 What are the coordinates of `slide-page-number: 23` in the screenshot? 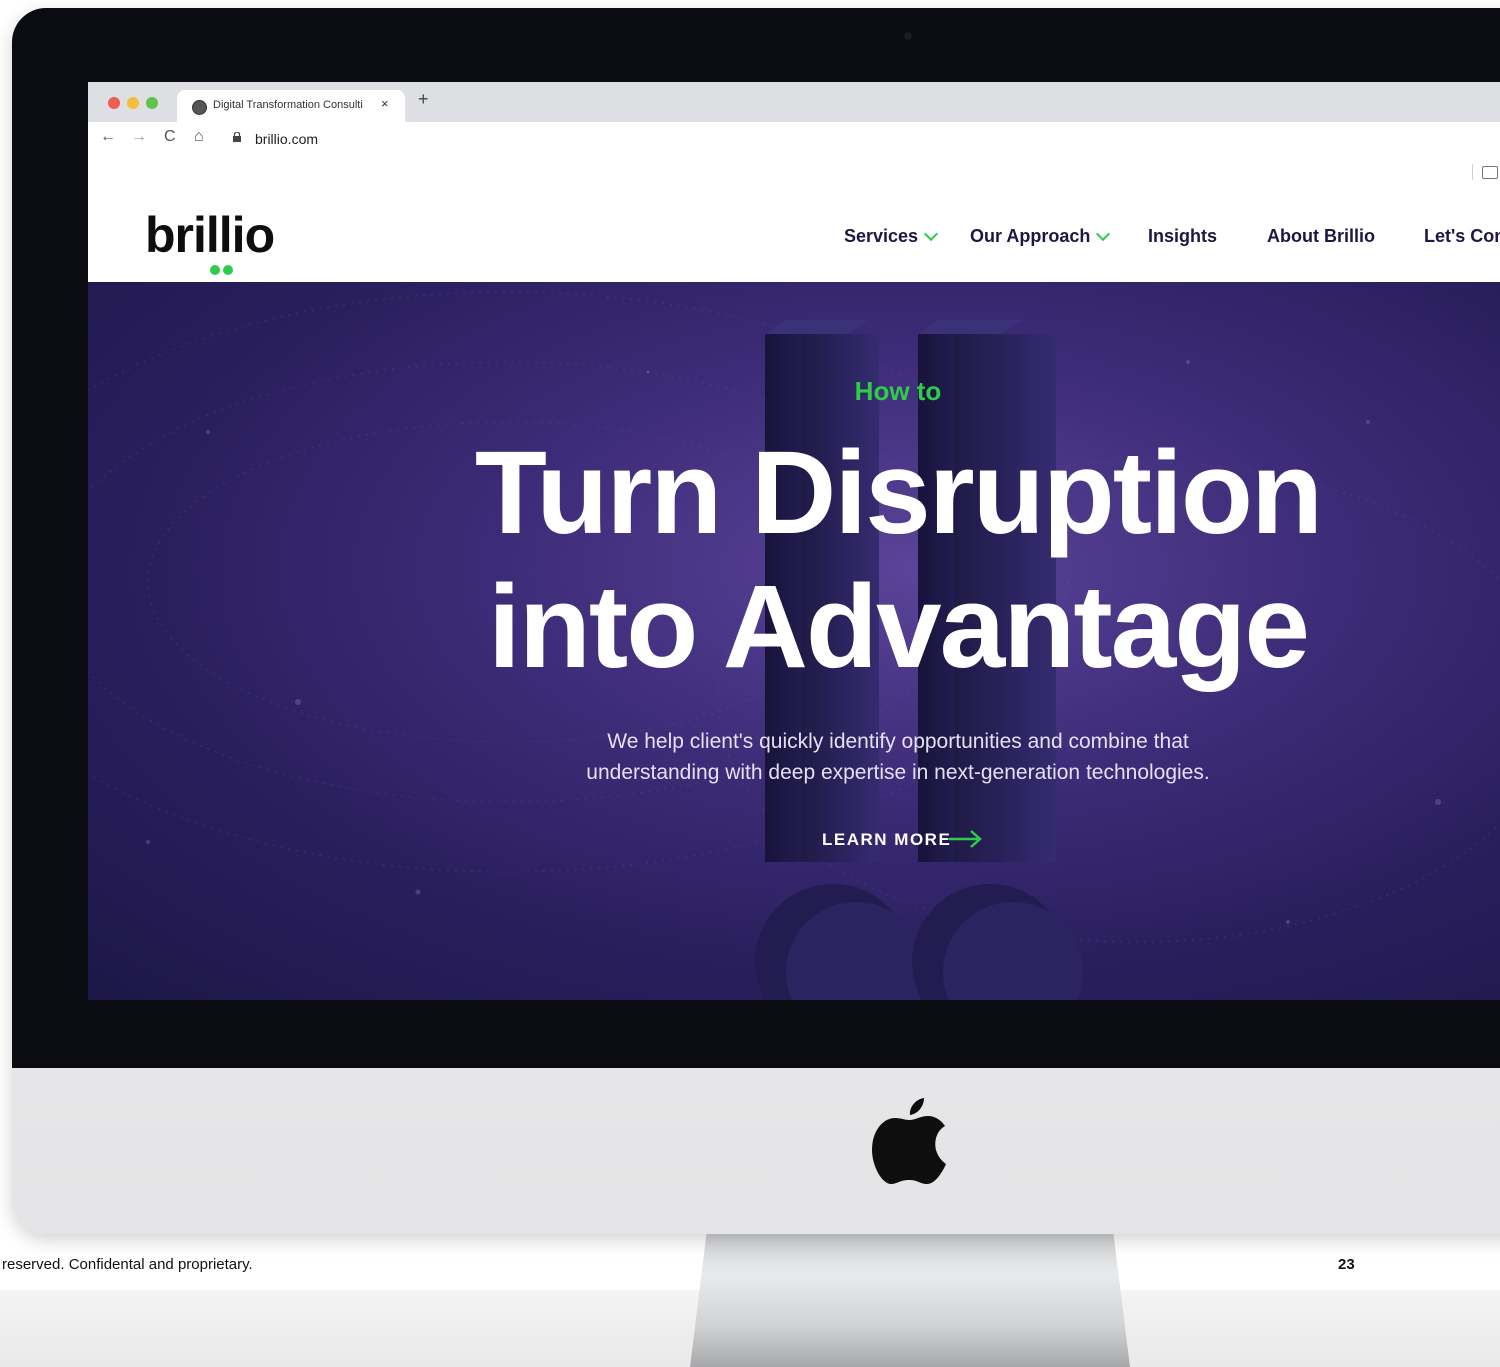 It's located at (1346, 1264).